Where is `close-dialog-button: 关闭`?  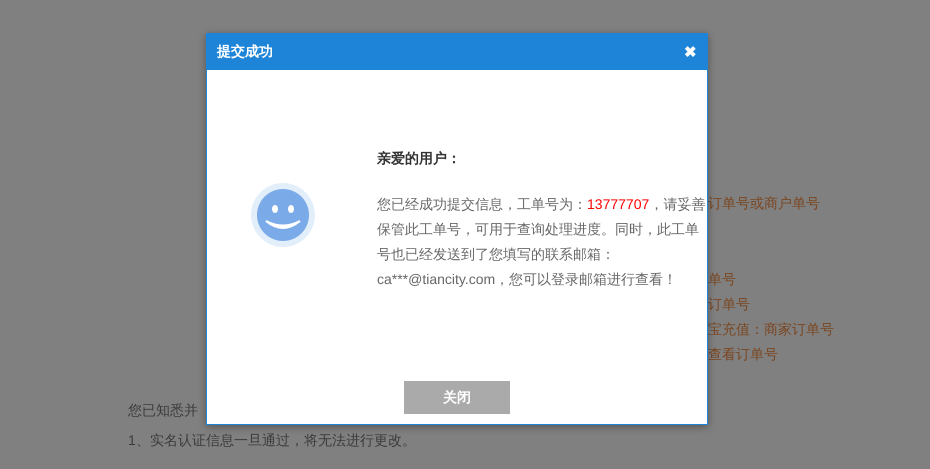
close-dialog-button: 关闭 is located at coordinates (457, 397).